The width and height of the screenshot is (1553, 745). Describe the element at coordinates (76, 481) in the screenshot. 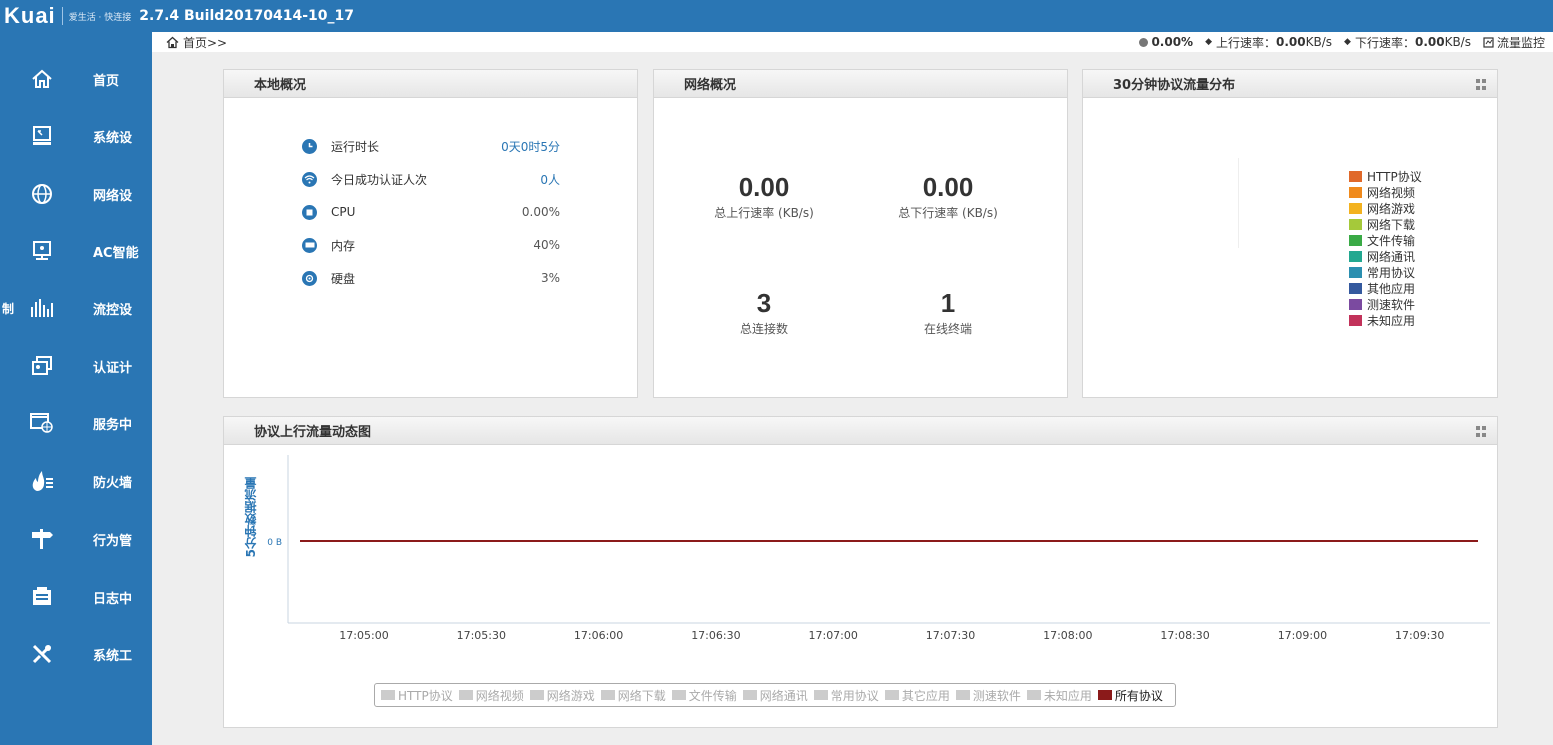

I see `sidebar-item-firewall: 防火墙` at that location.